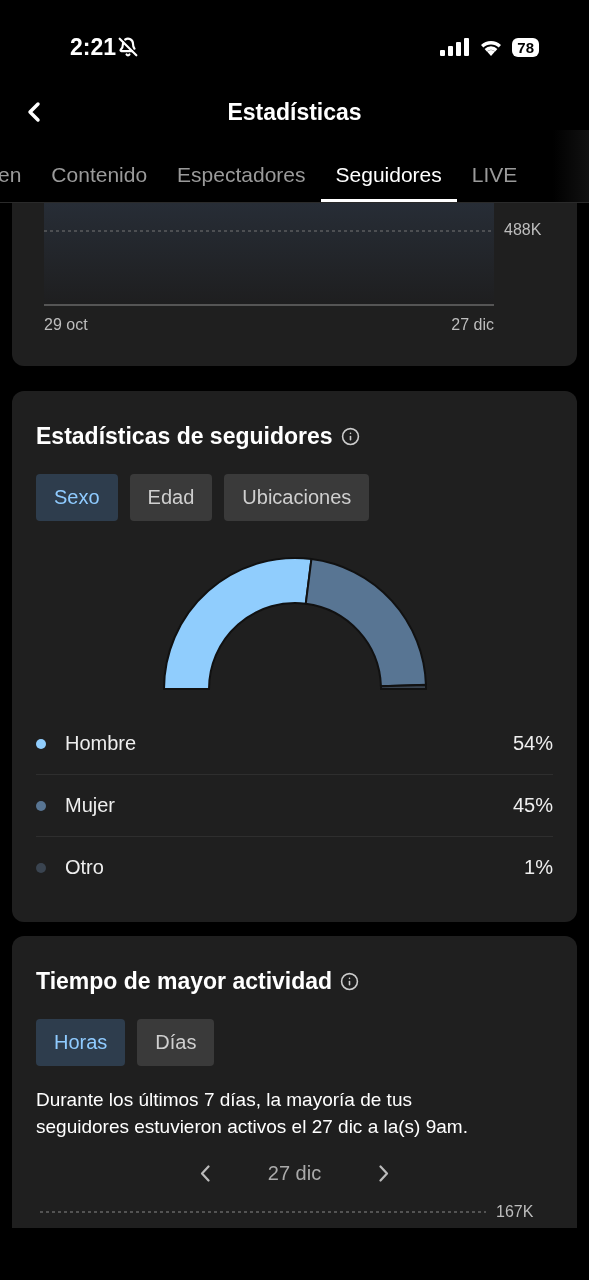 This screenshot has width=589, height=1280. I want to click on next-button, so click(384, 1173).